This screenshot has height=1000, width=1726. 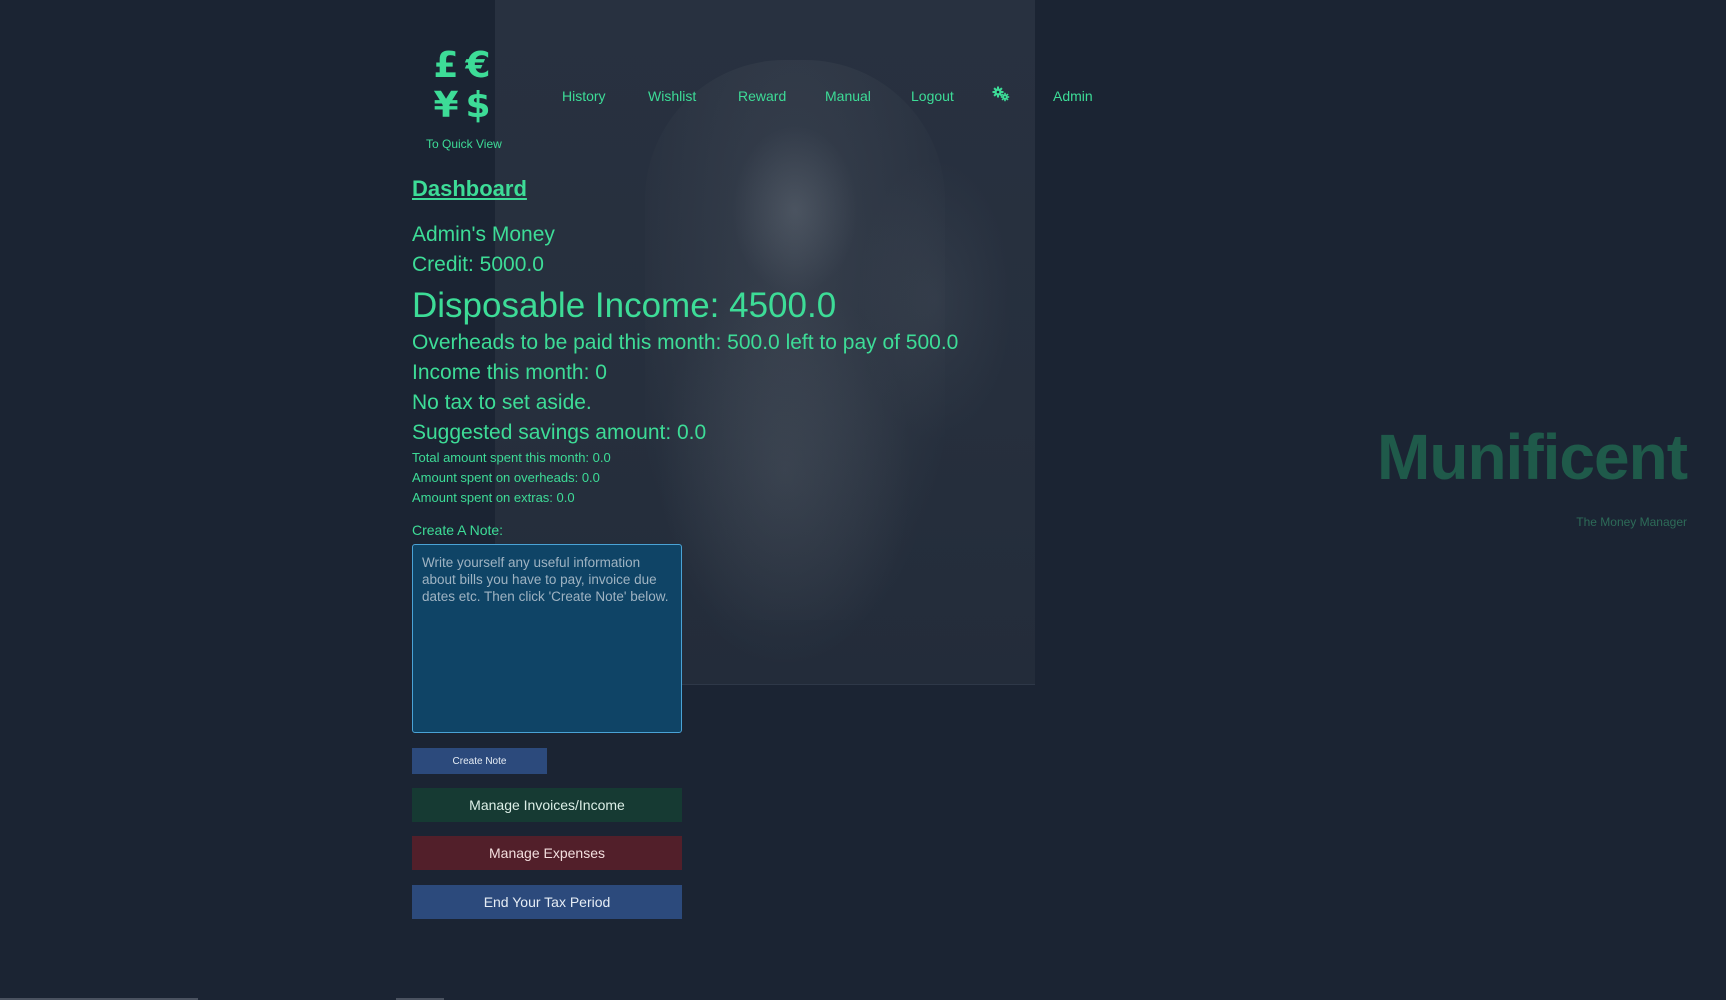 I want to click on spent-on-extras: Amount spent on extras: 0.0, so click(x=493, y=497).